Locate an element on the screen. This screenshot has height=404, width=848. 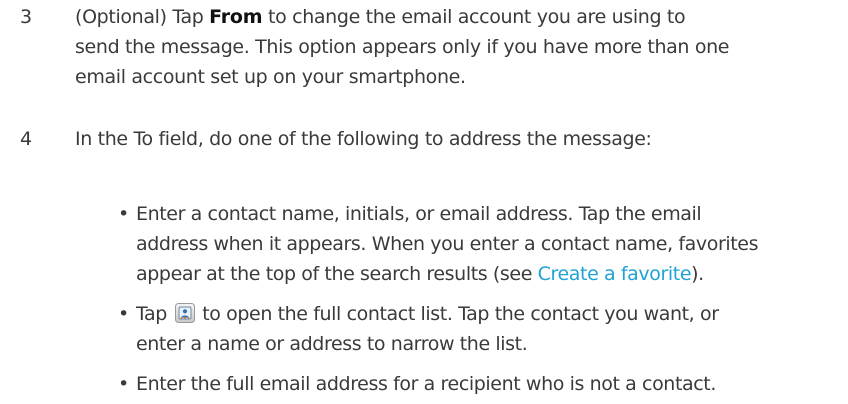
create-favorite-link: Create a favorite is located at coordinates (615, 274).